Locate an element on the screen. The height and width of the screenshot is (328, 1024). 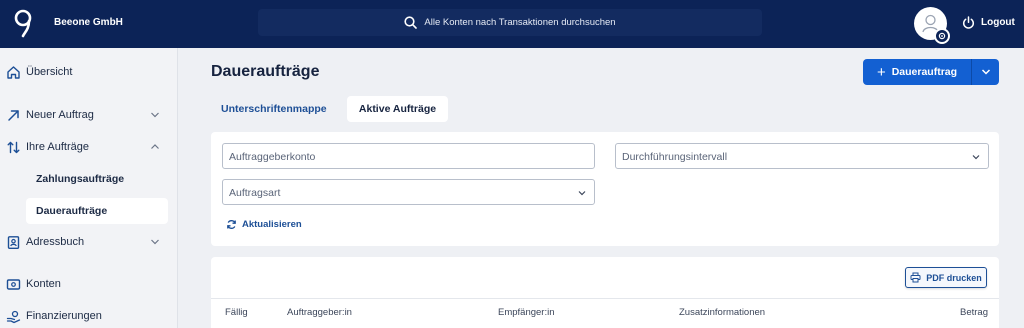
column-header-zusatzinformationen: Zusatzinformationen is located at coordinates (722, 312).